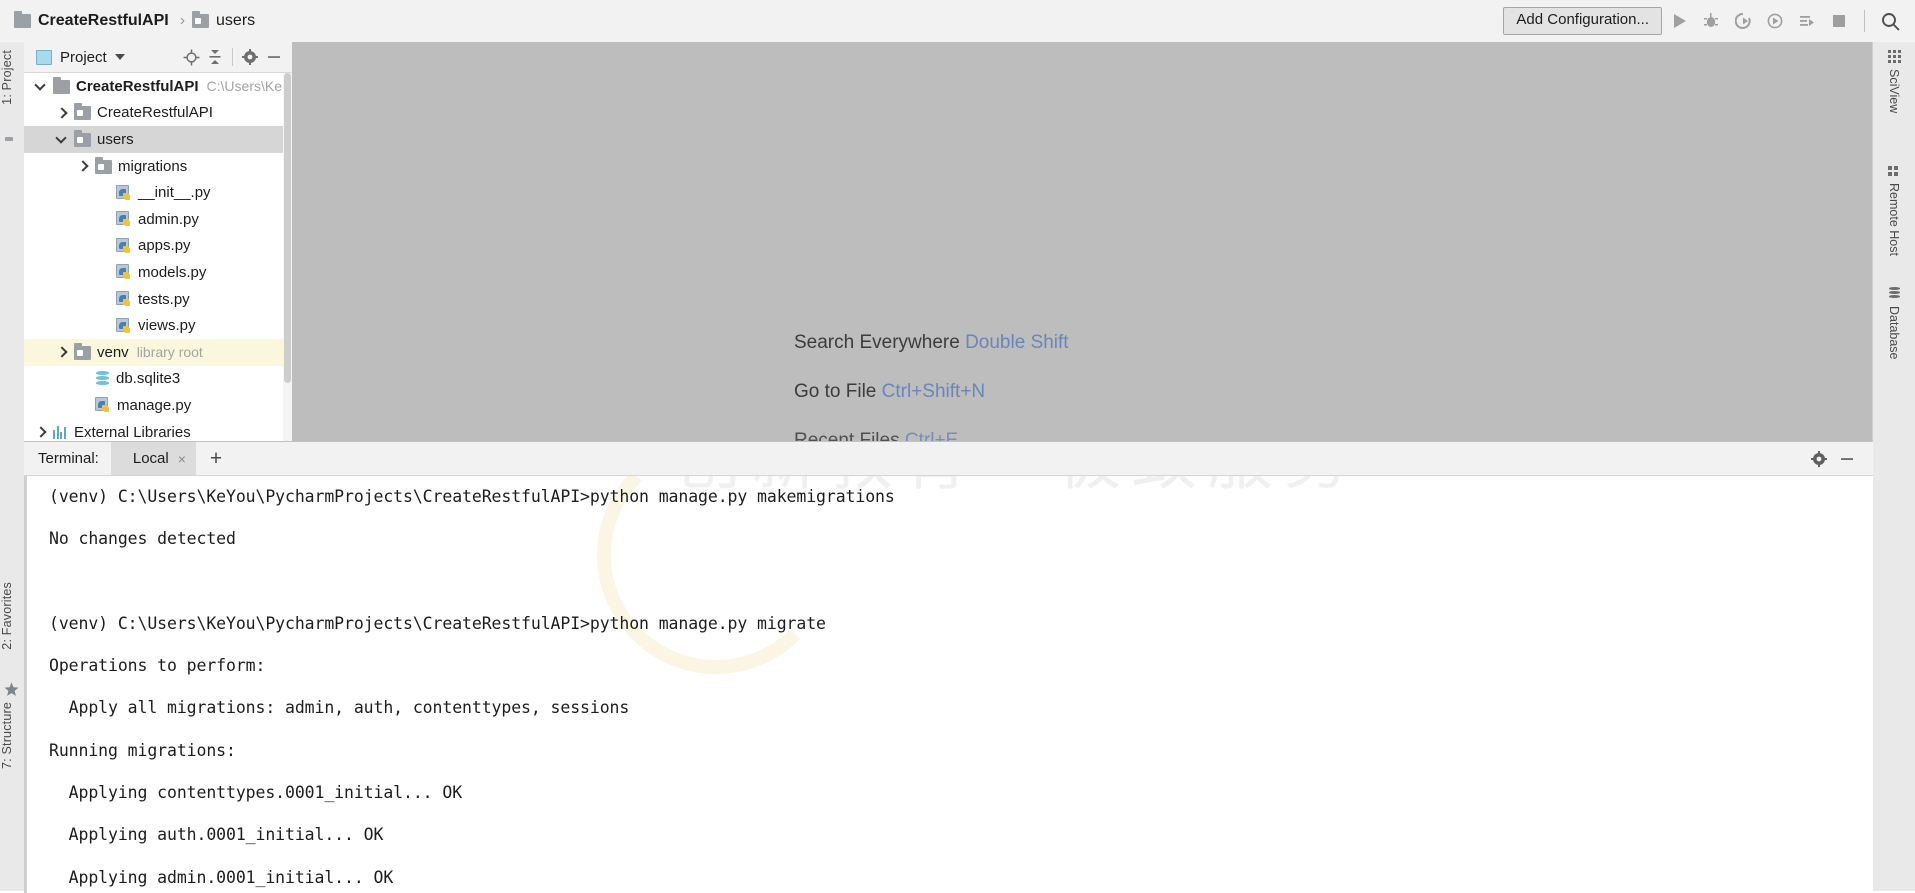  I want to click on tree-row: CreateRestfulAPI C:\Users\Ke, so click(158, 86).